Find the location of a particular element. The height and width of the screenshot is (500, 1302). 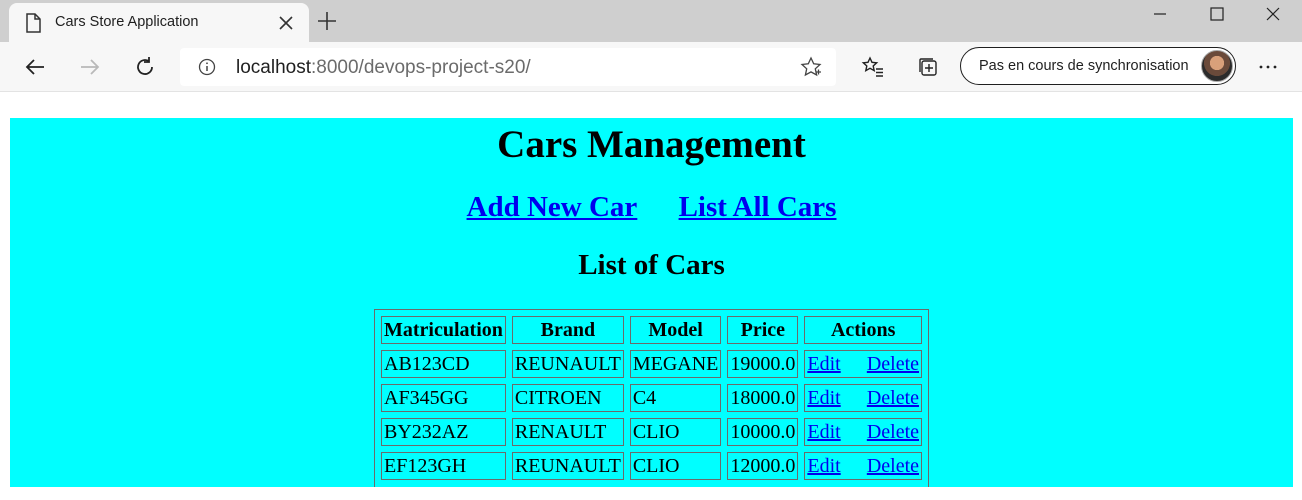

tab-title: Cars Store Application is located at coordinates (127, 22).